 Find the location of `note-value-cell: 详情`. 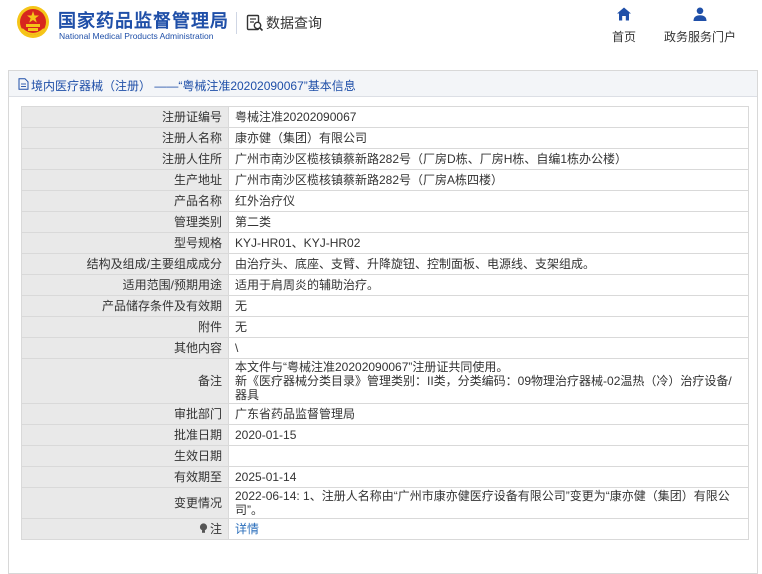

note-value-cell: 详情 is located at coordinates (488, 529).